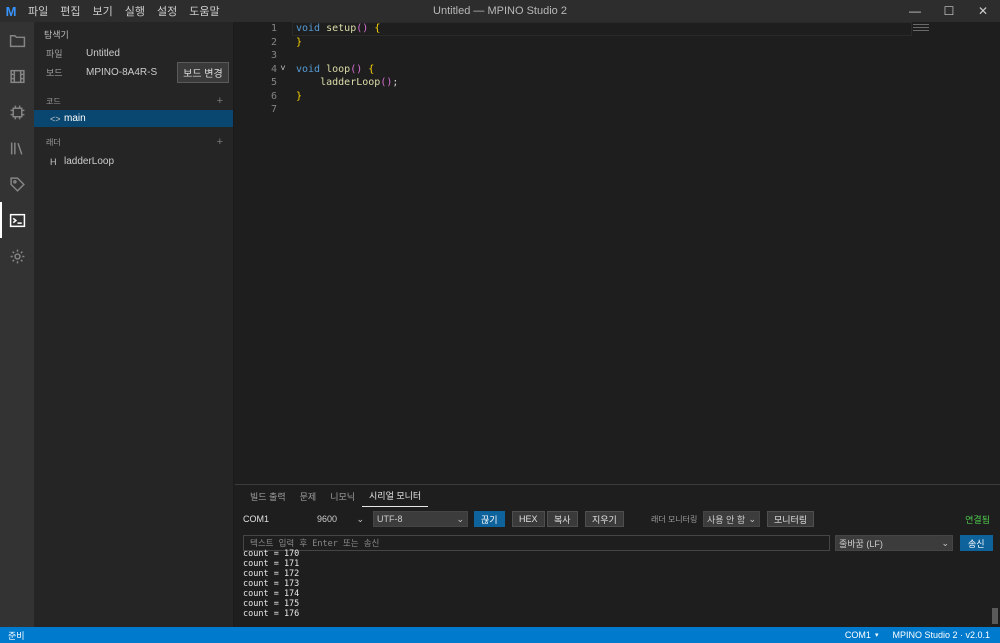  What do you see at coordinates (167, 11) in the screenshot?
I see `menu-settings: 설정` at bounding box center [167, 11].